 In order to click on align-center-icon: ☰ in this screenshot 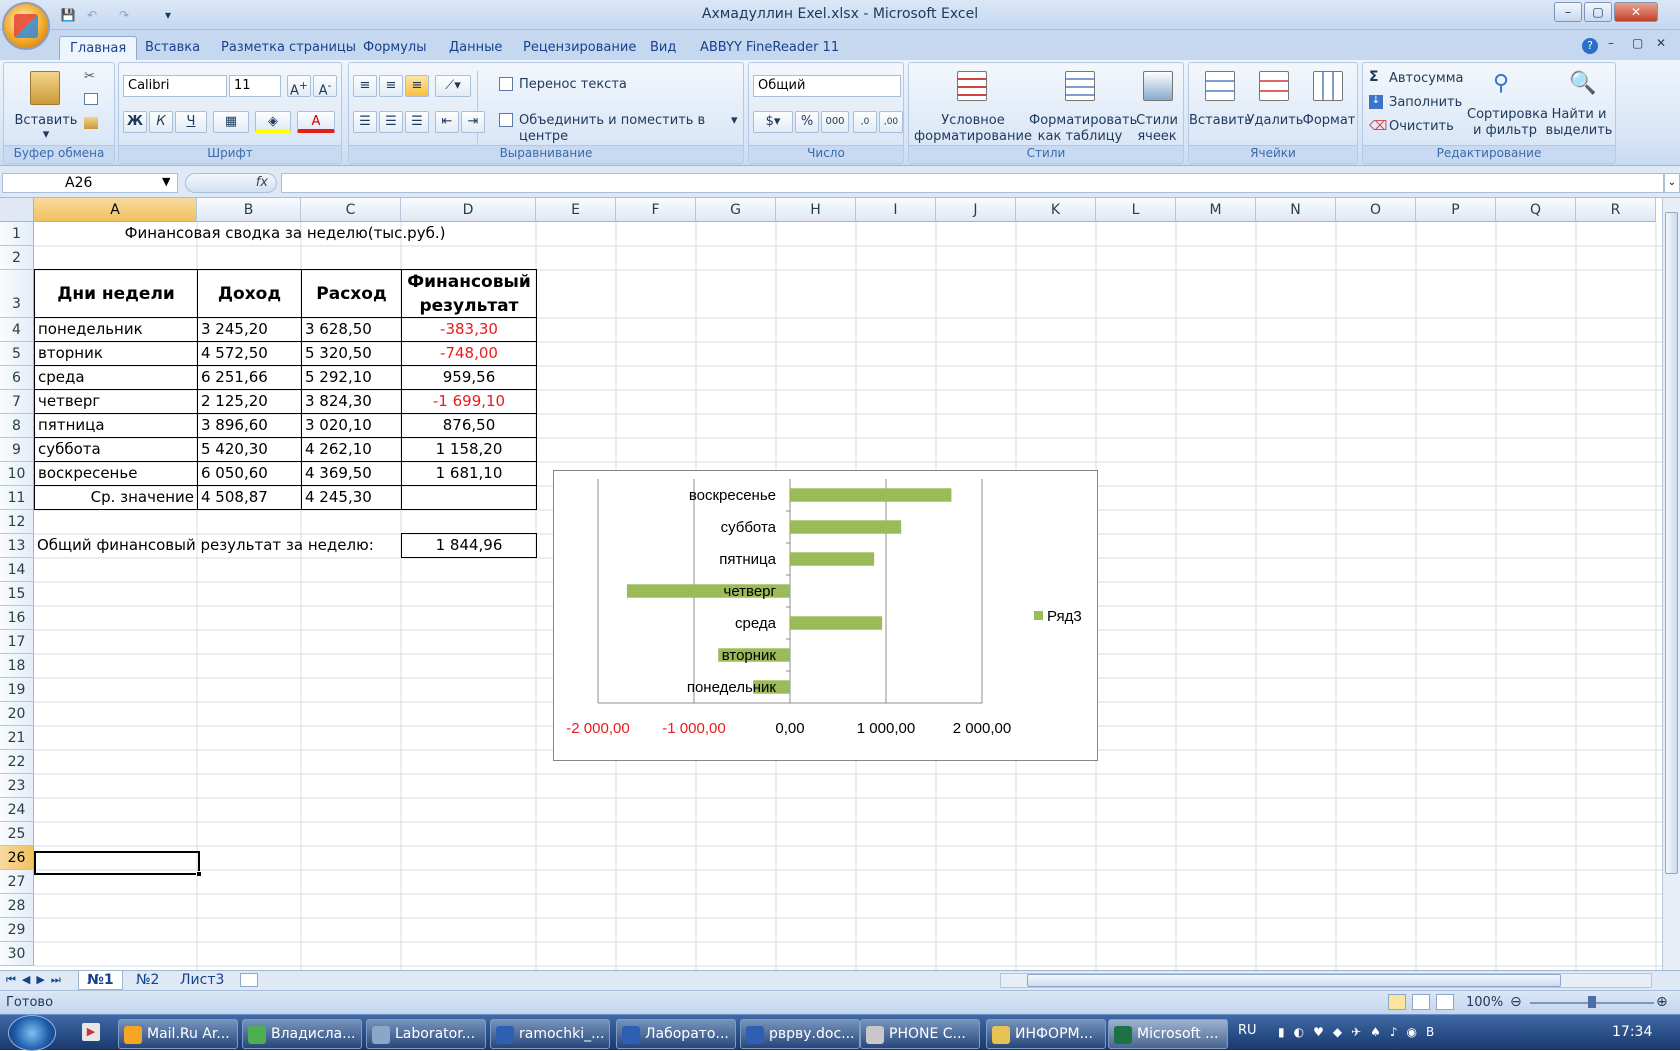, I will do `click(391, 122)`.